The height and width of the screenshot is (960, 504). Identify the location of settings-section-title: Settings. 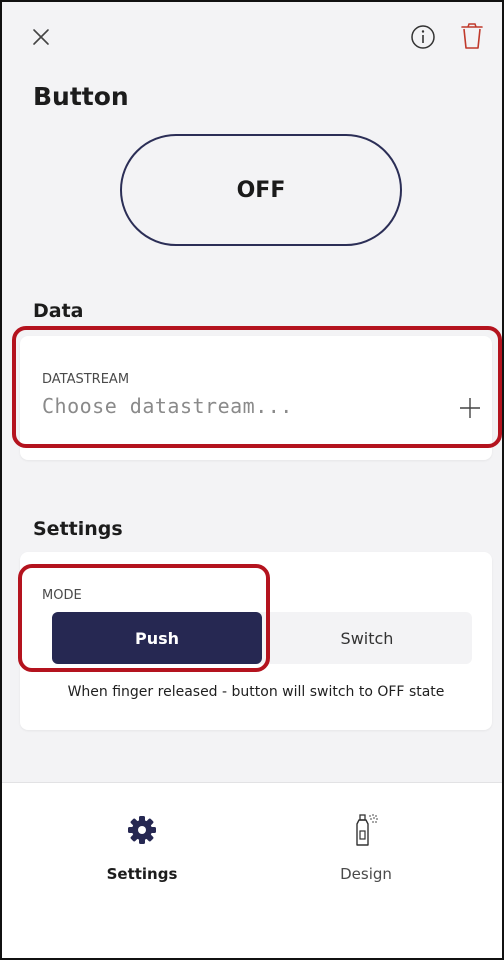
(78, 529).